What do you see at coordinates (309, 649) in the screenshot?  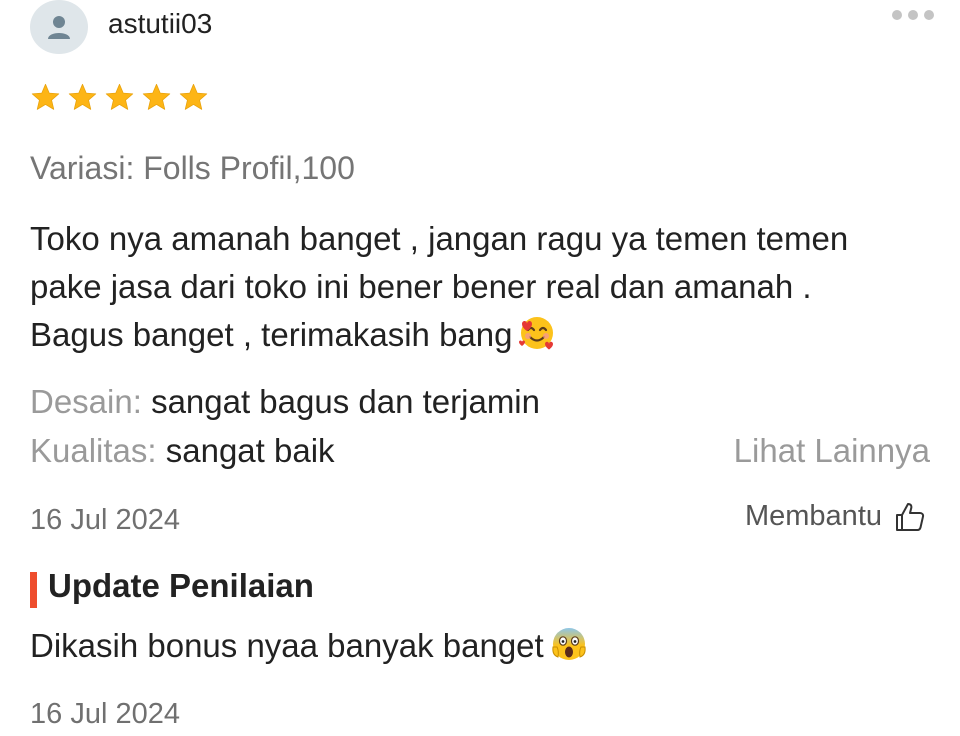 I see `update-text: Dikasih bonus nyaa banyak banget` at bounding box center [309, 649].